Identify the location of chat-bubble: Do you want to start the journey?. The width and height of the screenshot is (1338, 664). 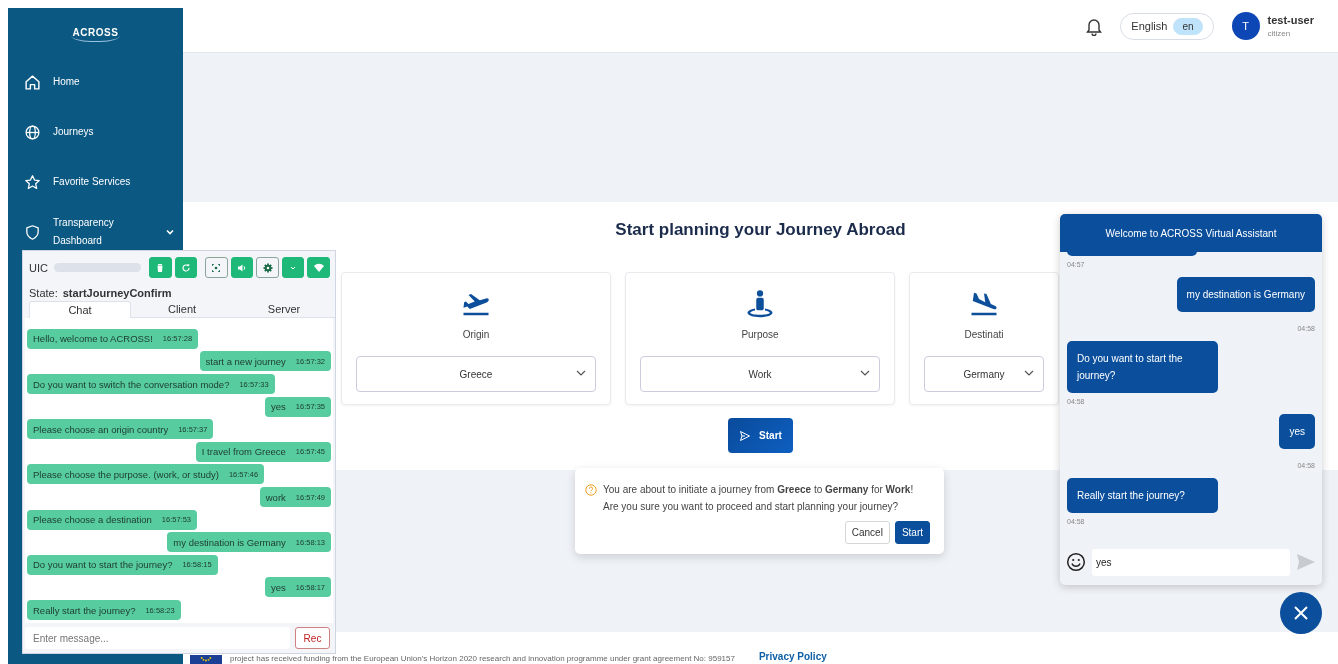
(1142, 367).